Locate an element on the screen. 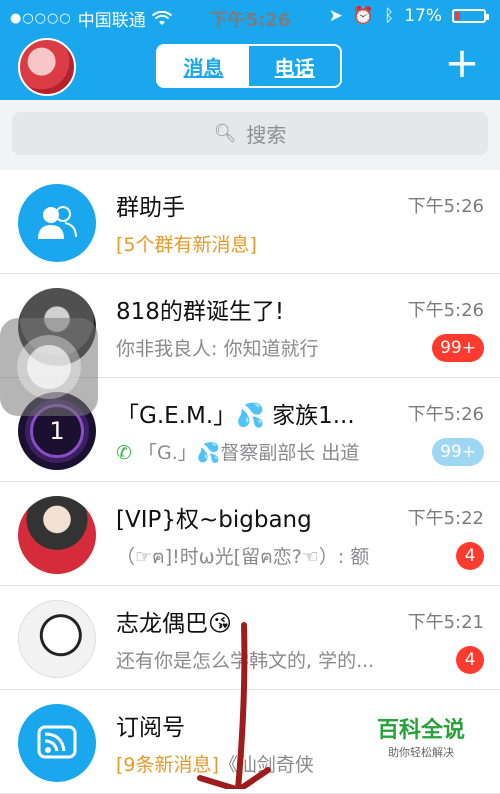 The height and width of the screenshot is (794, 500). status-right: ➤ ⏰ ᛒ 17% is located at coordinates (408, 16).